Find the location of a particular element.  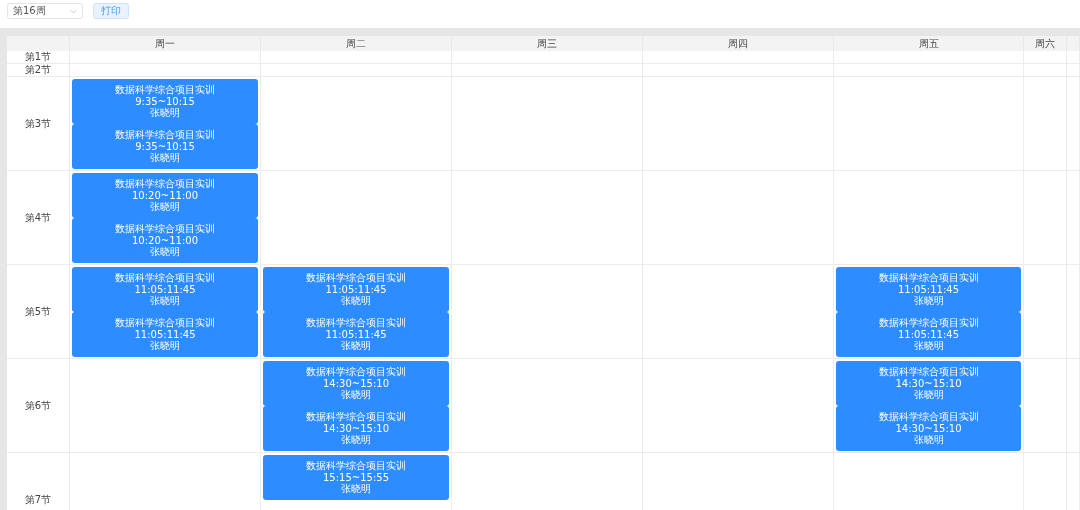

column-header: 周三 is located at coordinates (547, 43).